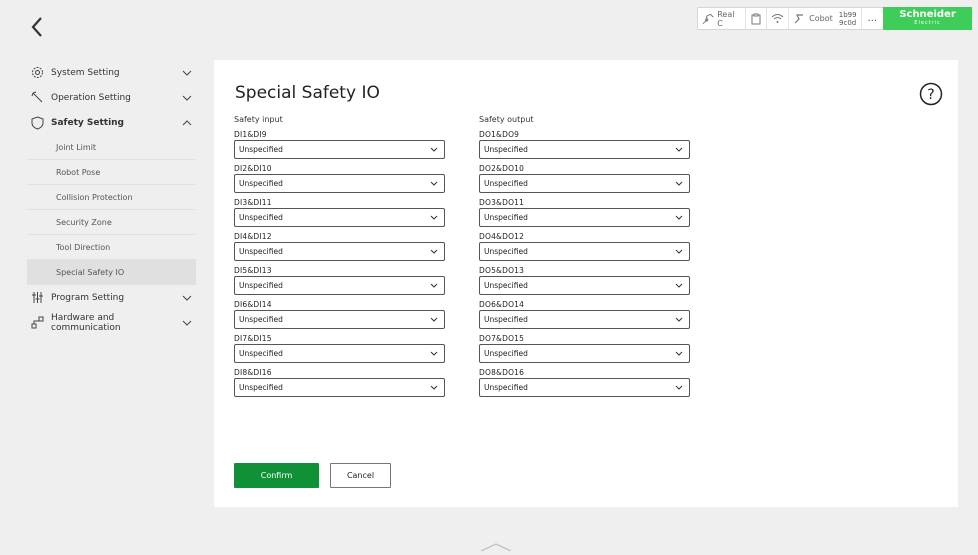  What do you see at coordinates (111, 172) in the screenshot?
I see `sidebar-subitem-robot-pose: Robot Pose` at bounding box center [111, 172].